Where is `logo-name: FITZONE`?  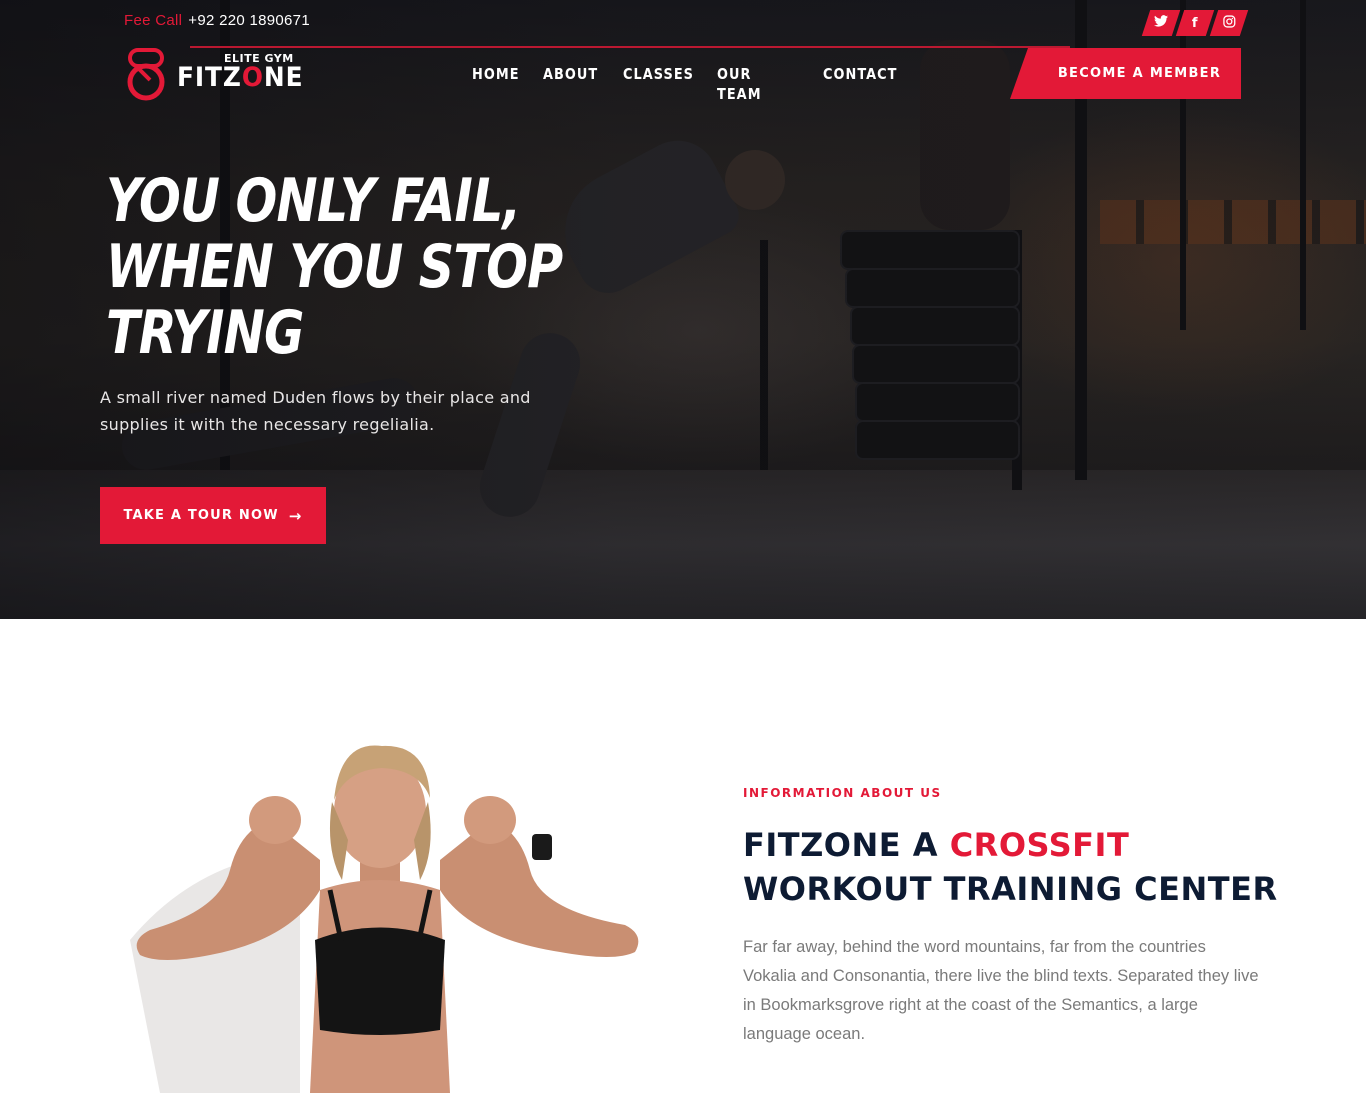 logo-name: FITZONE is located at coordinates (240, 77).